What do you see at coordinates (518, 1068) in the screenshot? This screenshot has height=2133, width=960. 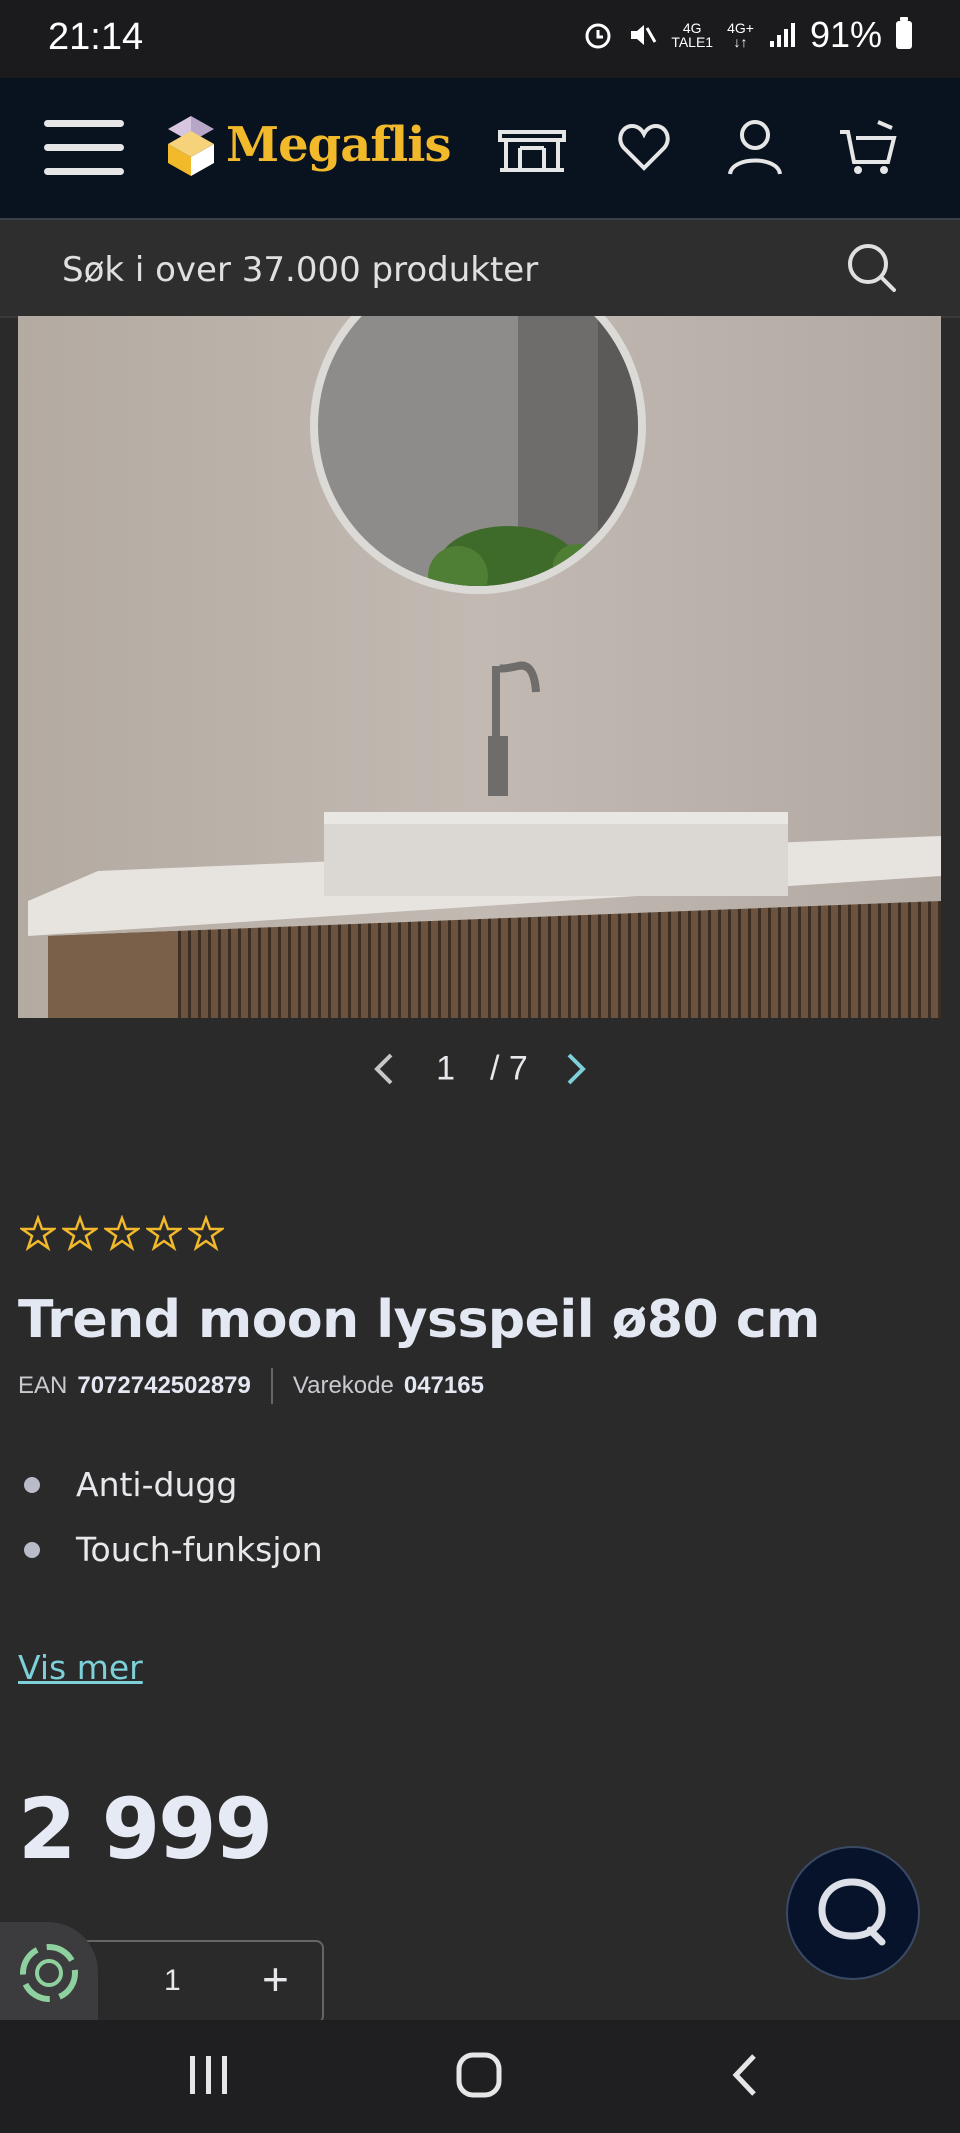 I see `pager-total: 7` at bounding box center [518, 1068].